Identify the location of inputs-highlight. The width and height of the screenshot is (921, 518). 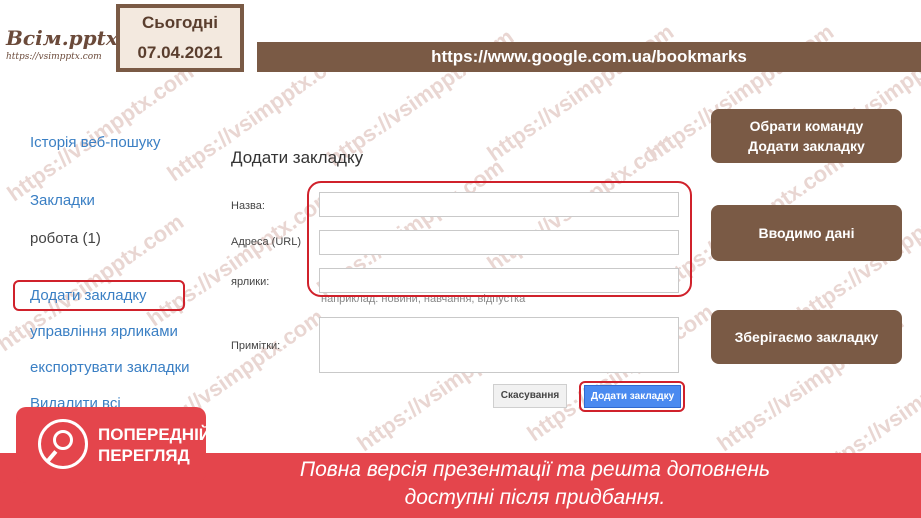
(499, 239).